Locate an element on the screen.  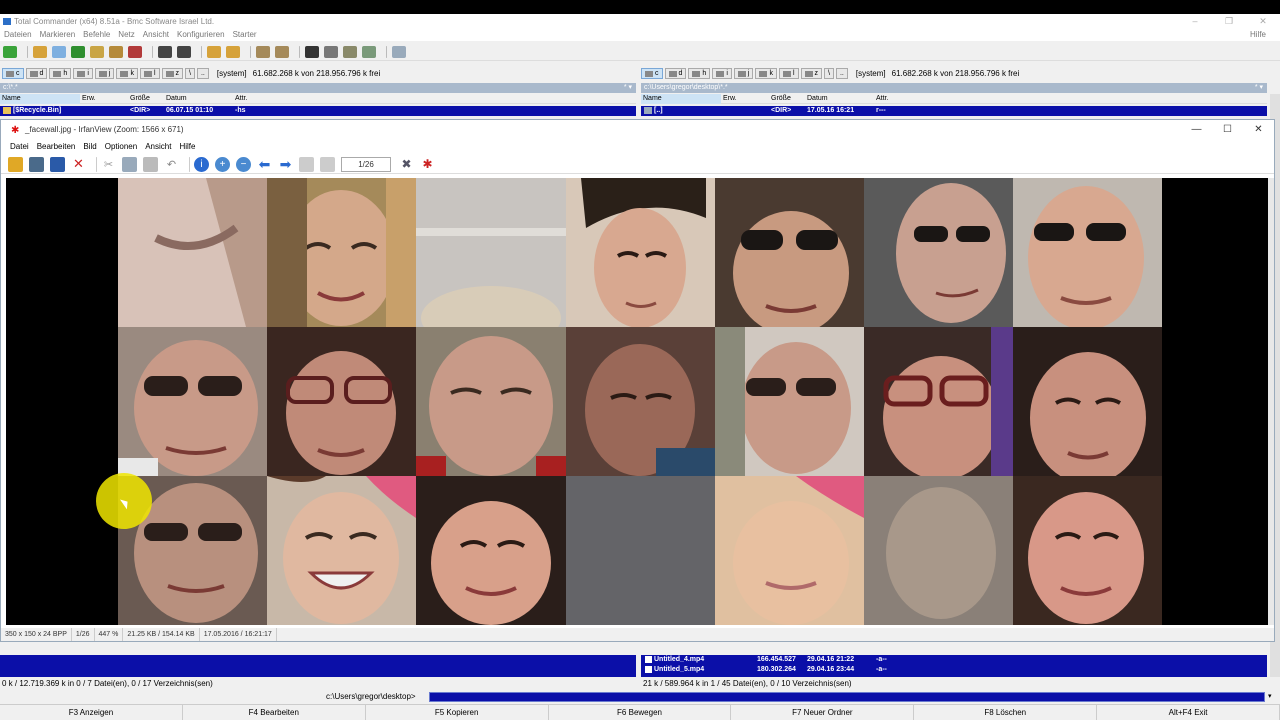
thumbnail-icon is located at coordinates (78, 51).